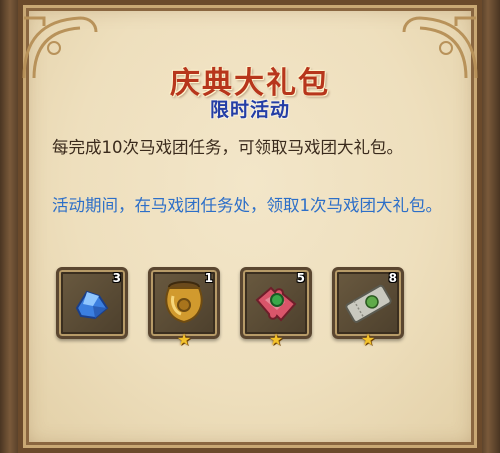 This screenshot has height=453, width=500. I want to click on reward-slot-crystal: 3, so click(92, 303).